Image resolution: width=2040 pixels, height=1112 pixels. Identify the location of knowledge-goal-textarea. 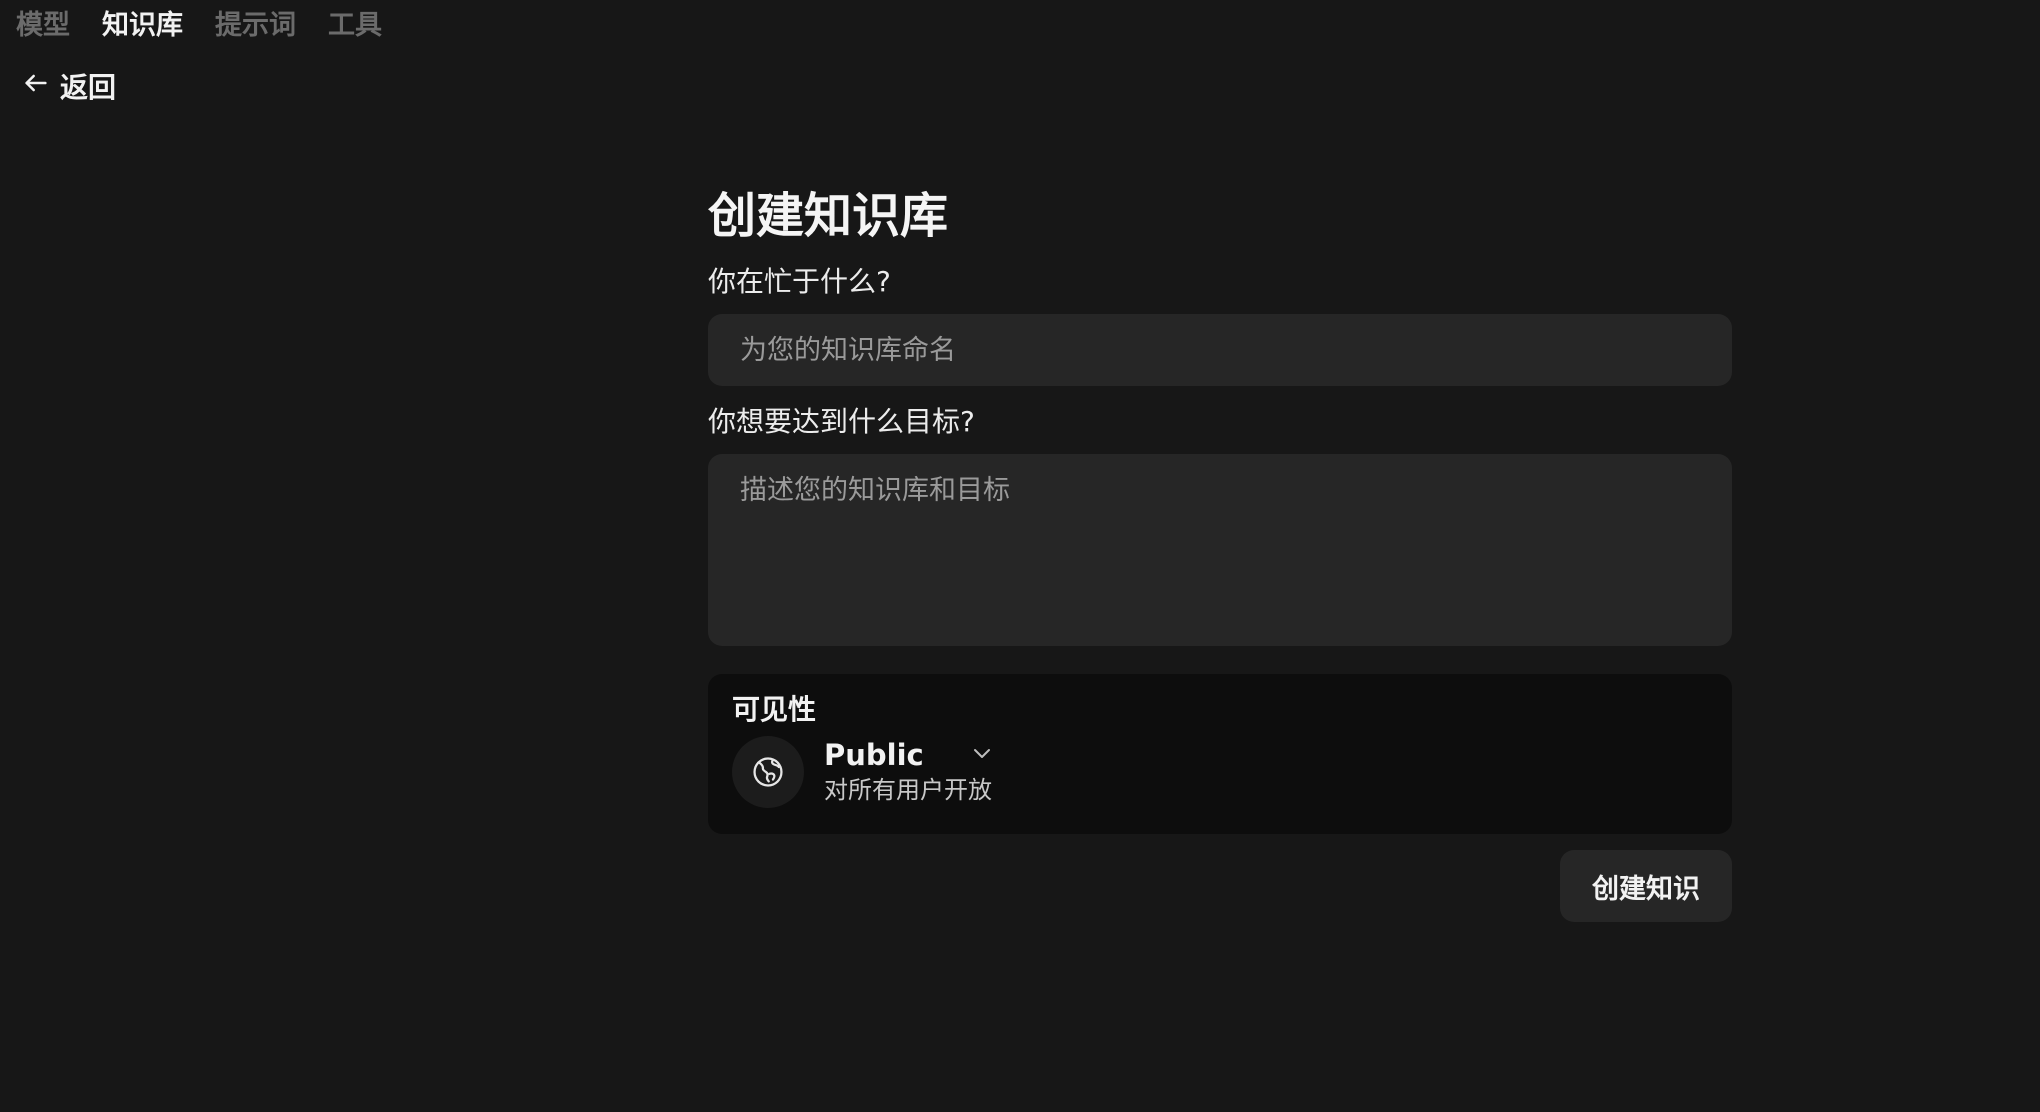
(1220, 550).